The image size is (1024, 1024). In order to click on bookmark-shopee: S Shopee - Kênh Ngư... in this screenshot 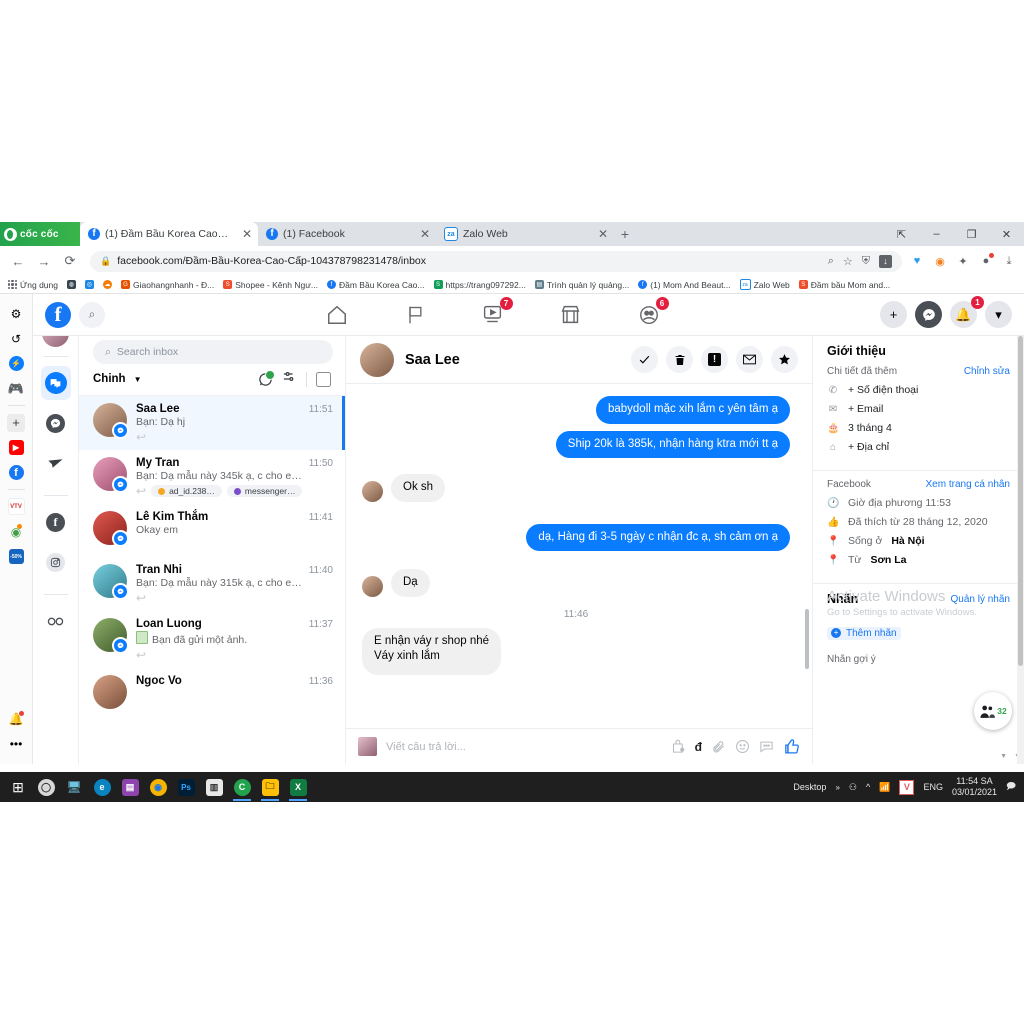, I will do `click(270, 285)`.